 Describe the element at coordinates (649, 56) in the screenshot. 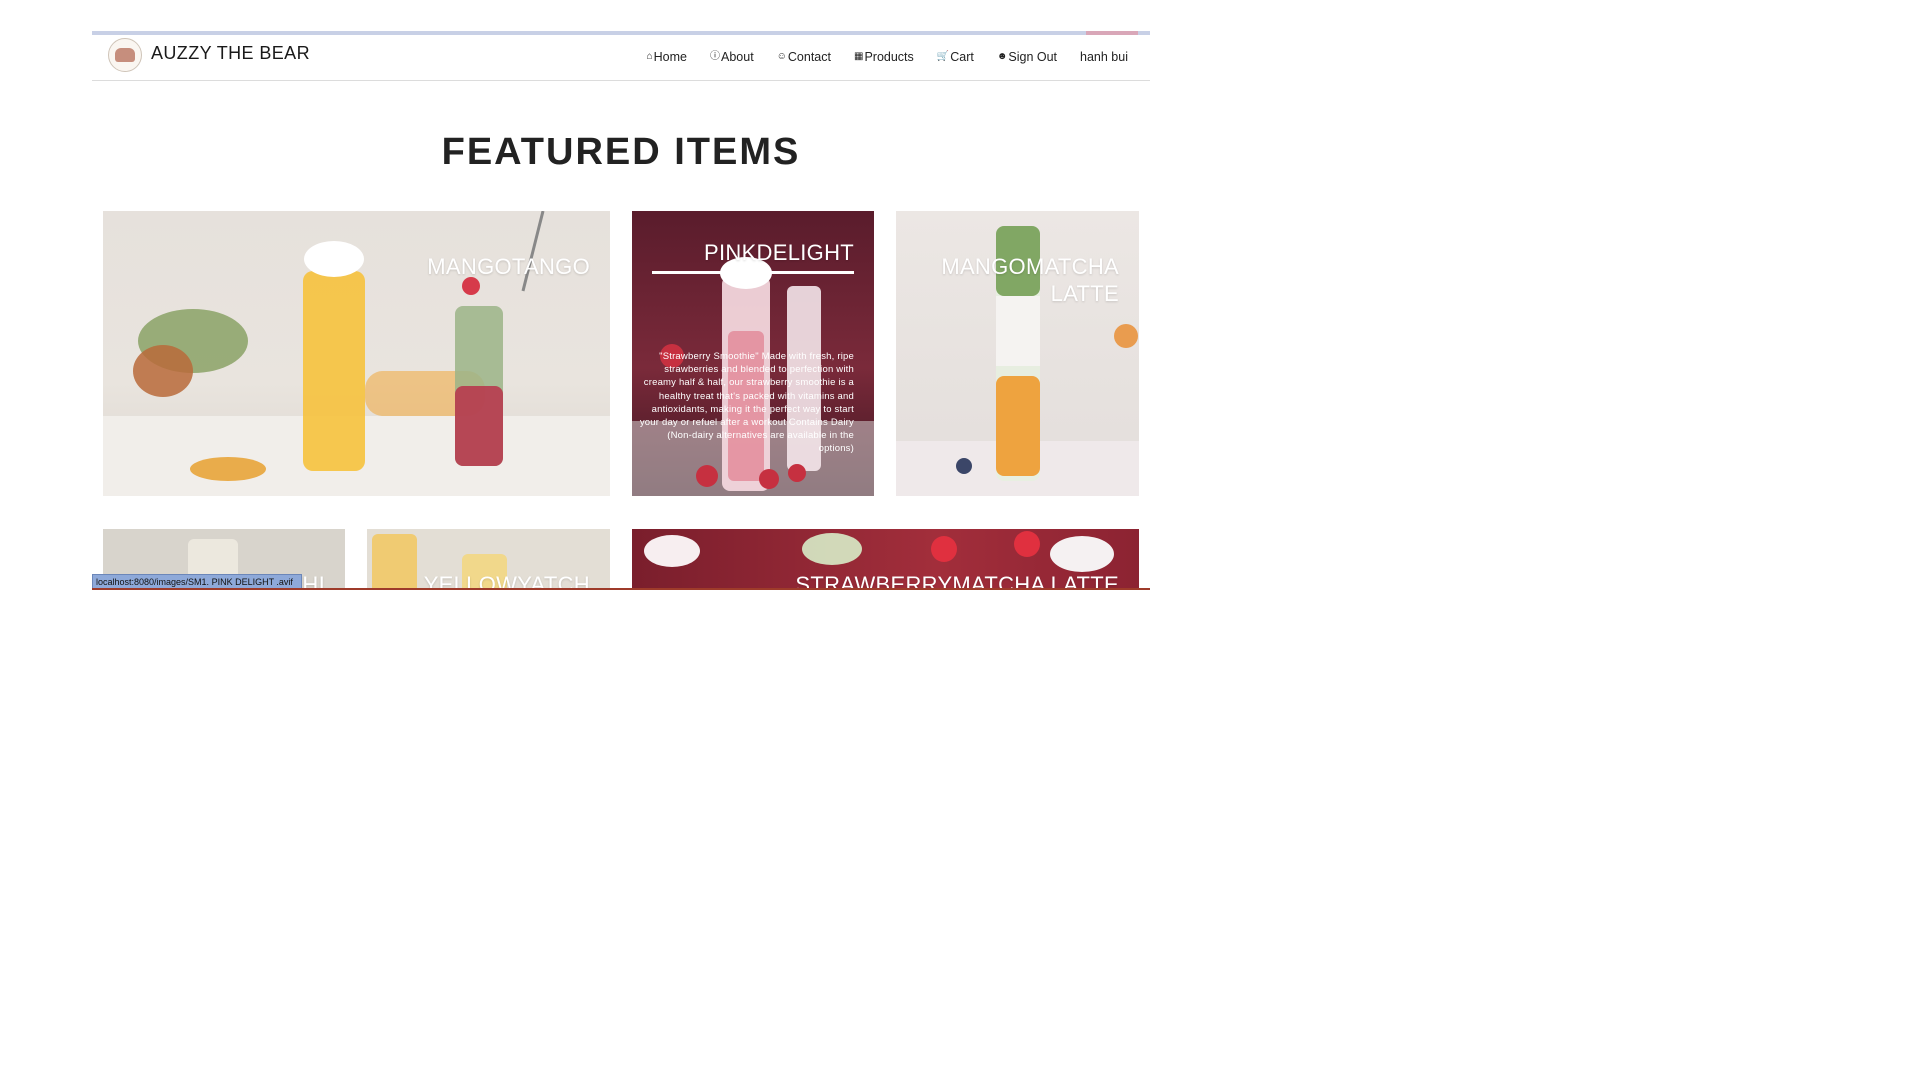

I see `home-icon: ⌂` at that location.